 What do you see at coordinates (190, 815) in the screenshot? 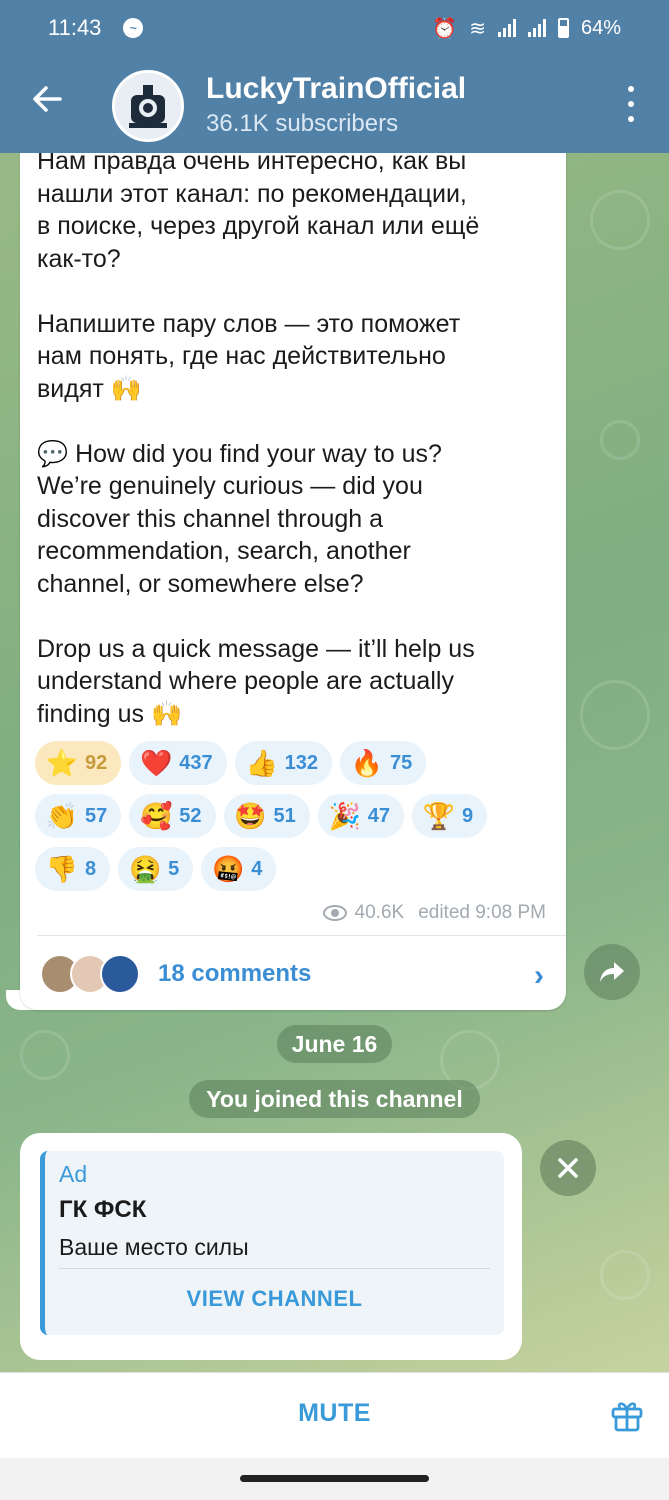
I see `reaction-count: 52` at bounding box center [190, 815].